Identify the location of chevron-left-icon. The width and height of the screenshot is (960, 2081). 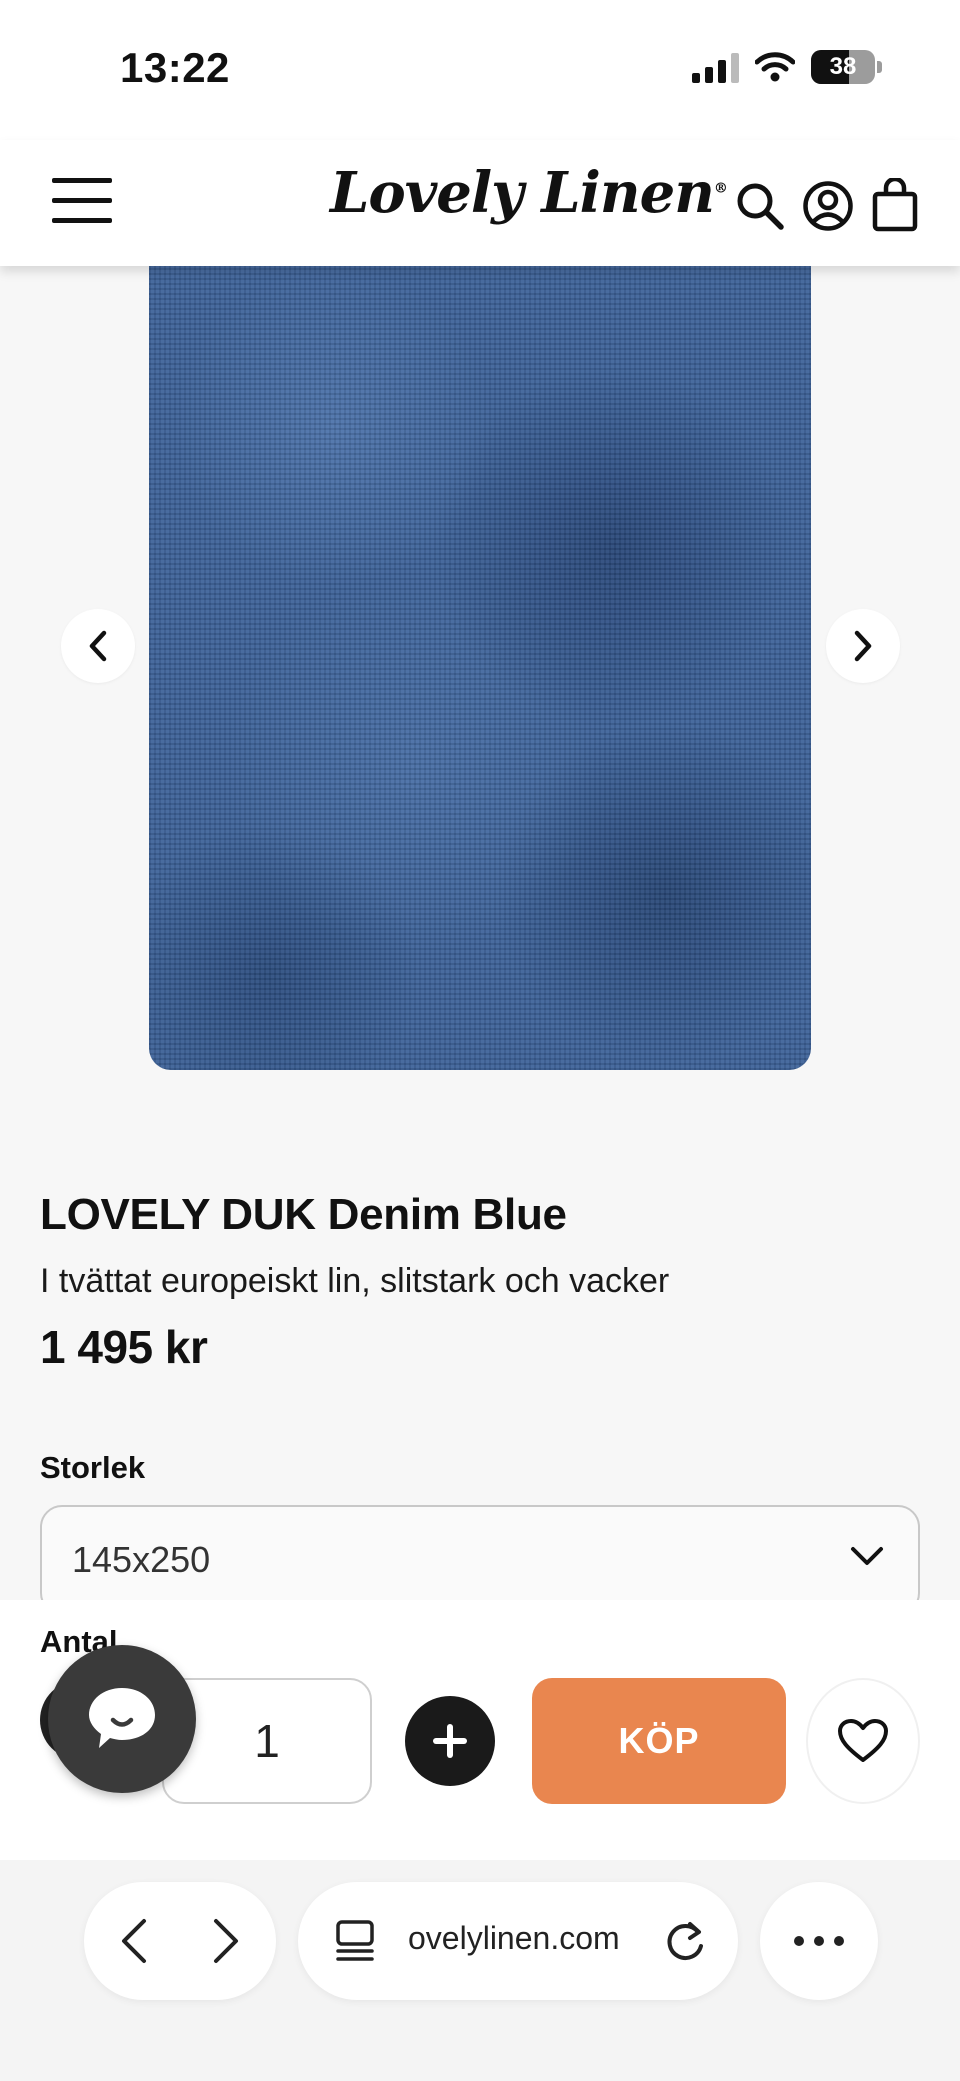
(98, 646).